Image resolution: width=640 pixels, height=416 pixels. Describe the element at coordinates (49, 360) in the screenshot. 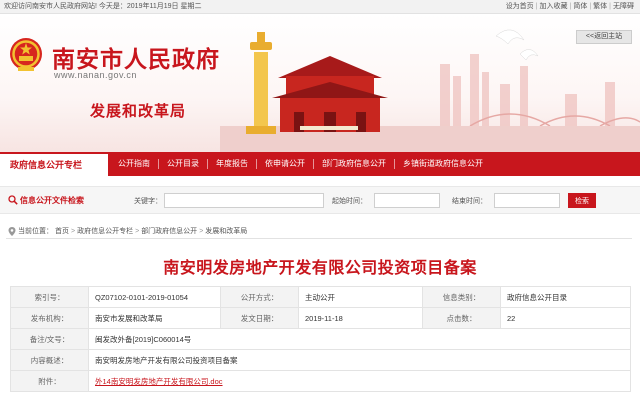

I see `summary-label: 内容概述：` at that location.